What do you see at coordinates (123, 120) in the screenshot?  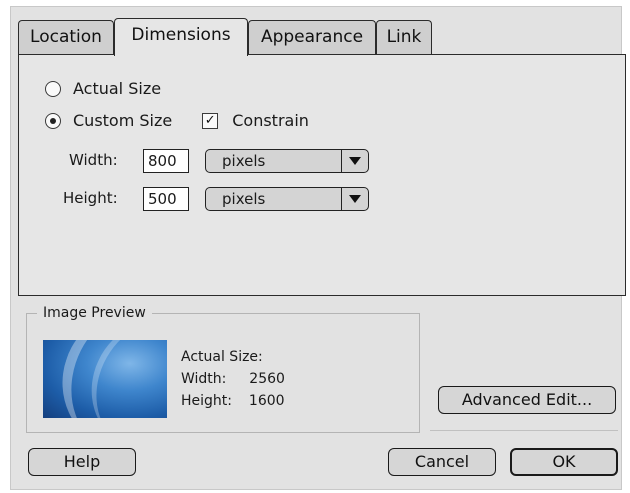 I see `custom-size-label: Custom Size` at bounding box center [123, 120].